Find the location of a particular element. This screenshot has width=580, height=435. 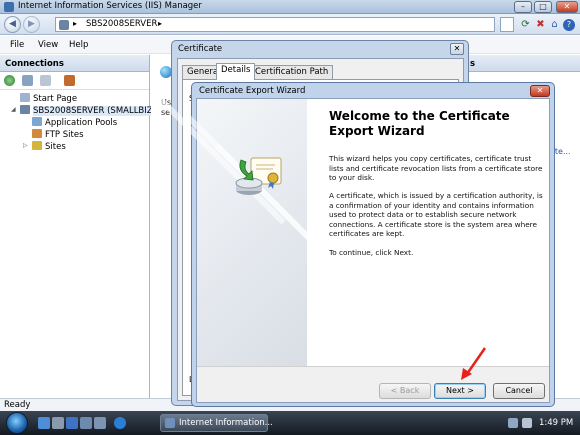

close-button: ✕ is located at coordinates (567, 7).